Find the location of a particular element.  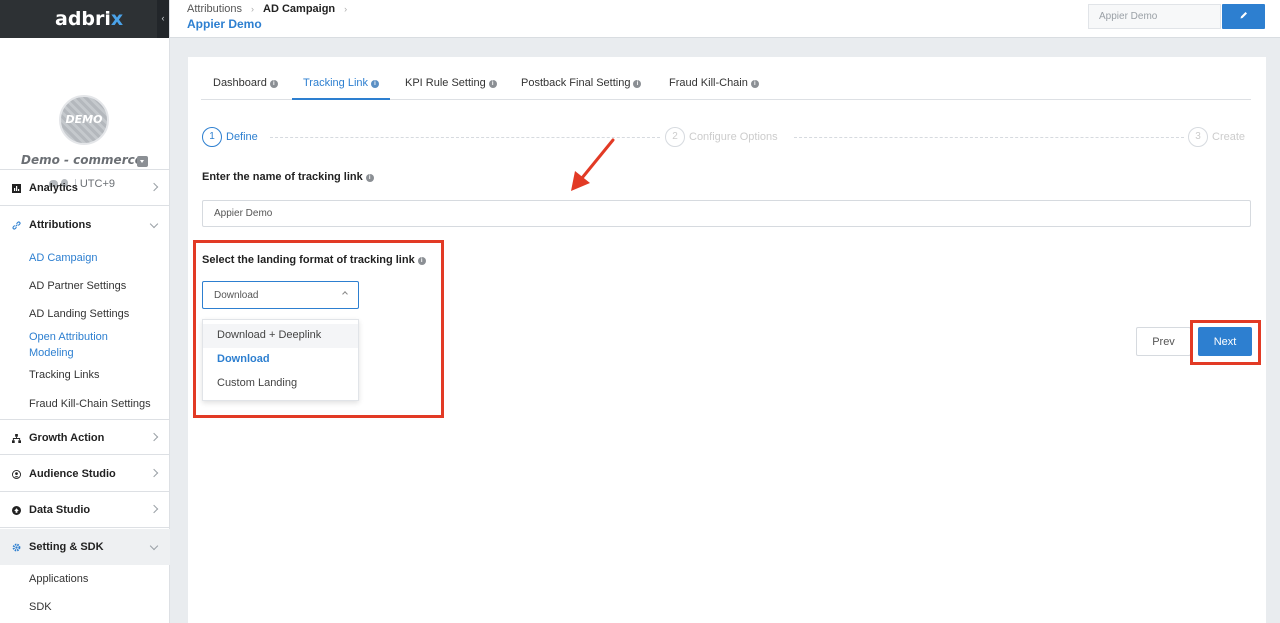

step-number: 2 is located at coordinates (675, 137).